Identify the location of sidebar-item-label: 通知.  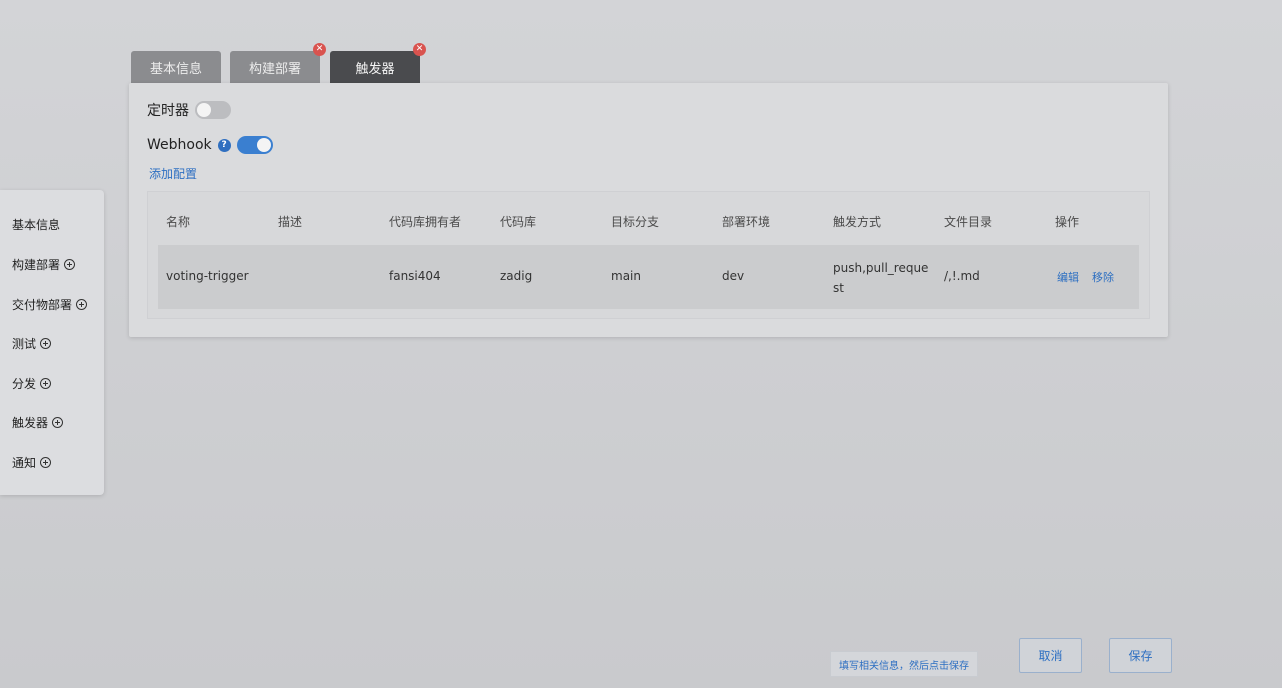
(24, 463).